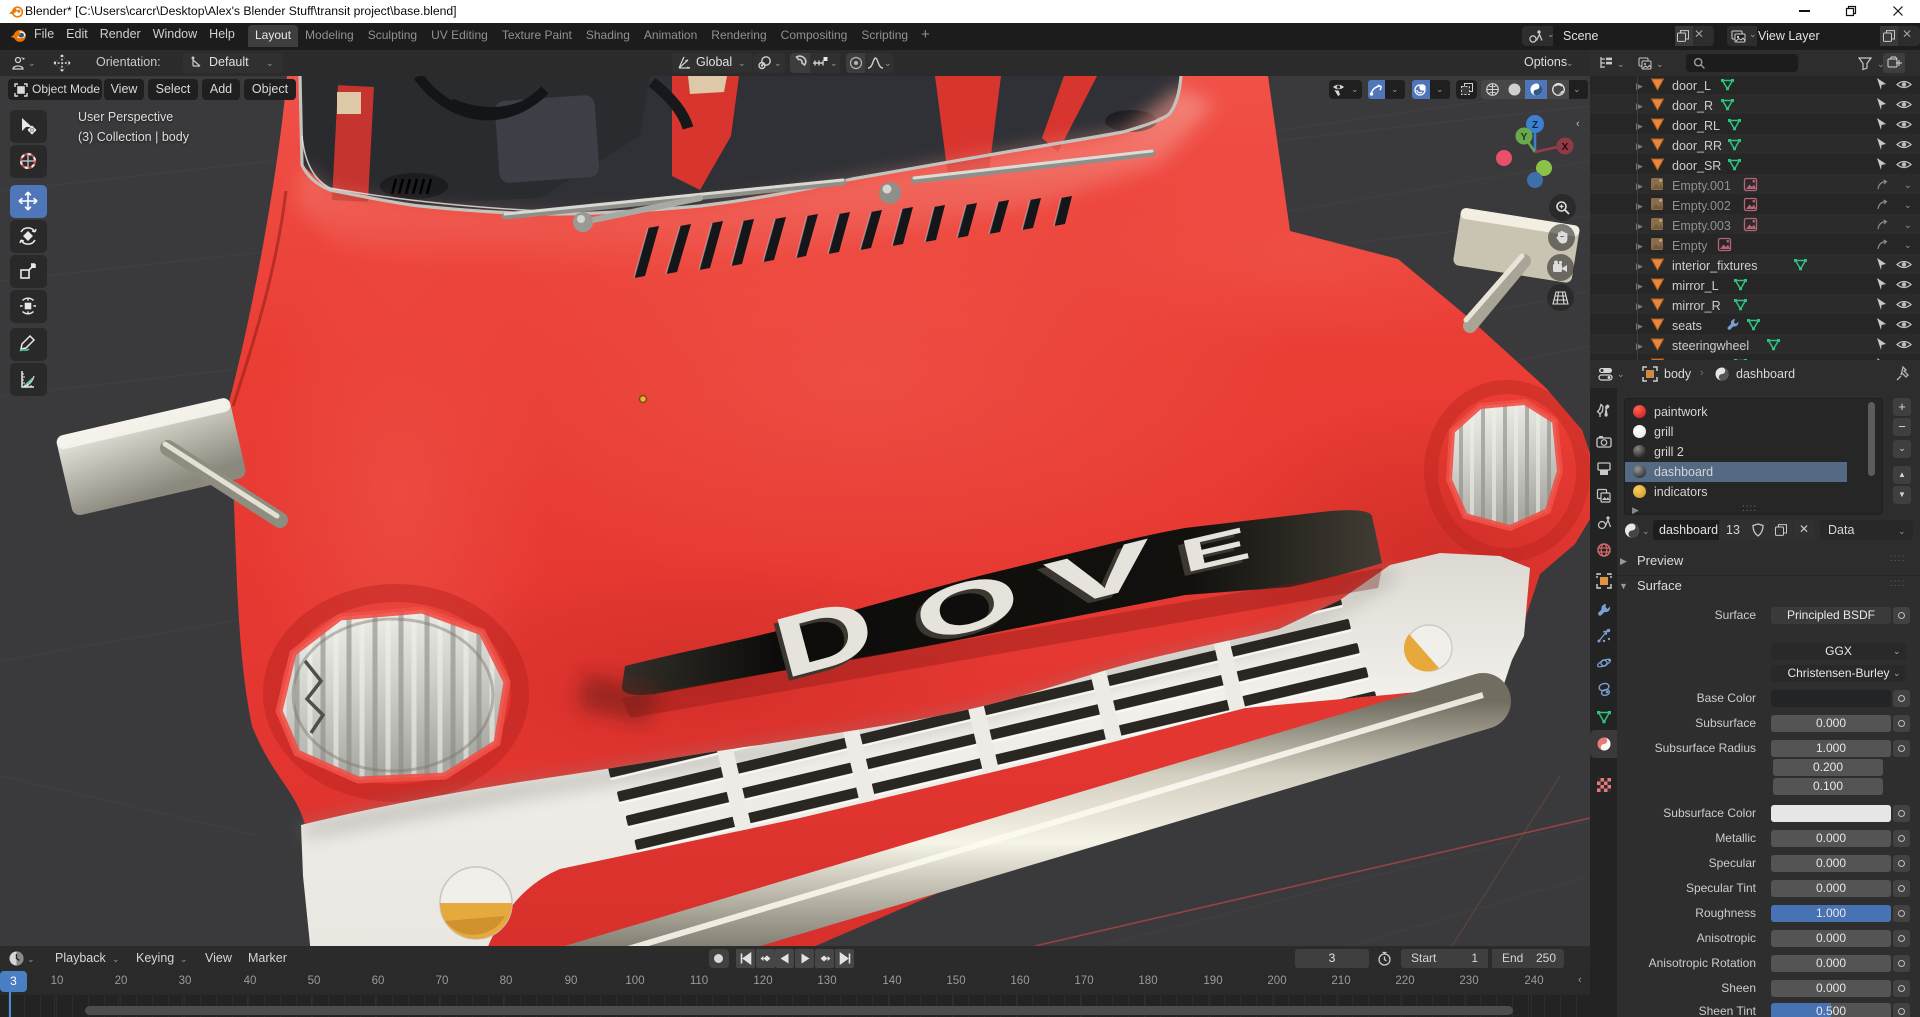  Describe the element at coordinates (1565, 147) in the screenshot. I see `svg-text: X` at that location.